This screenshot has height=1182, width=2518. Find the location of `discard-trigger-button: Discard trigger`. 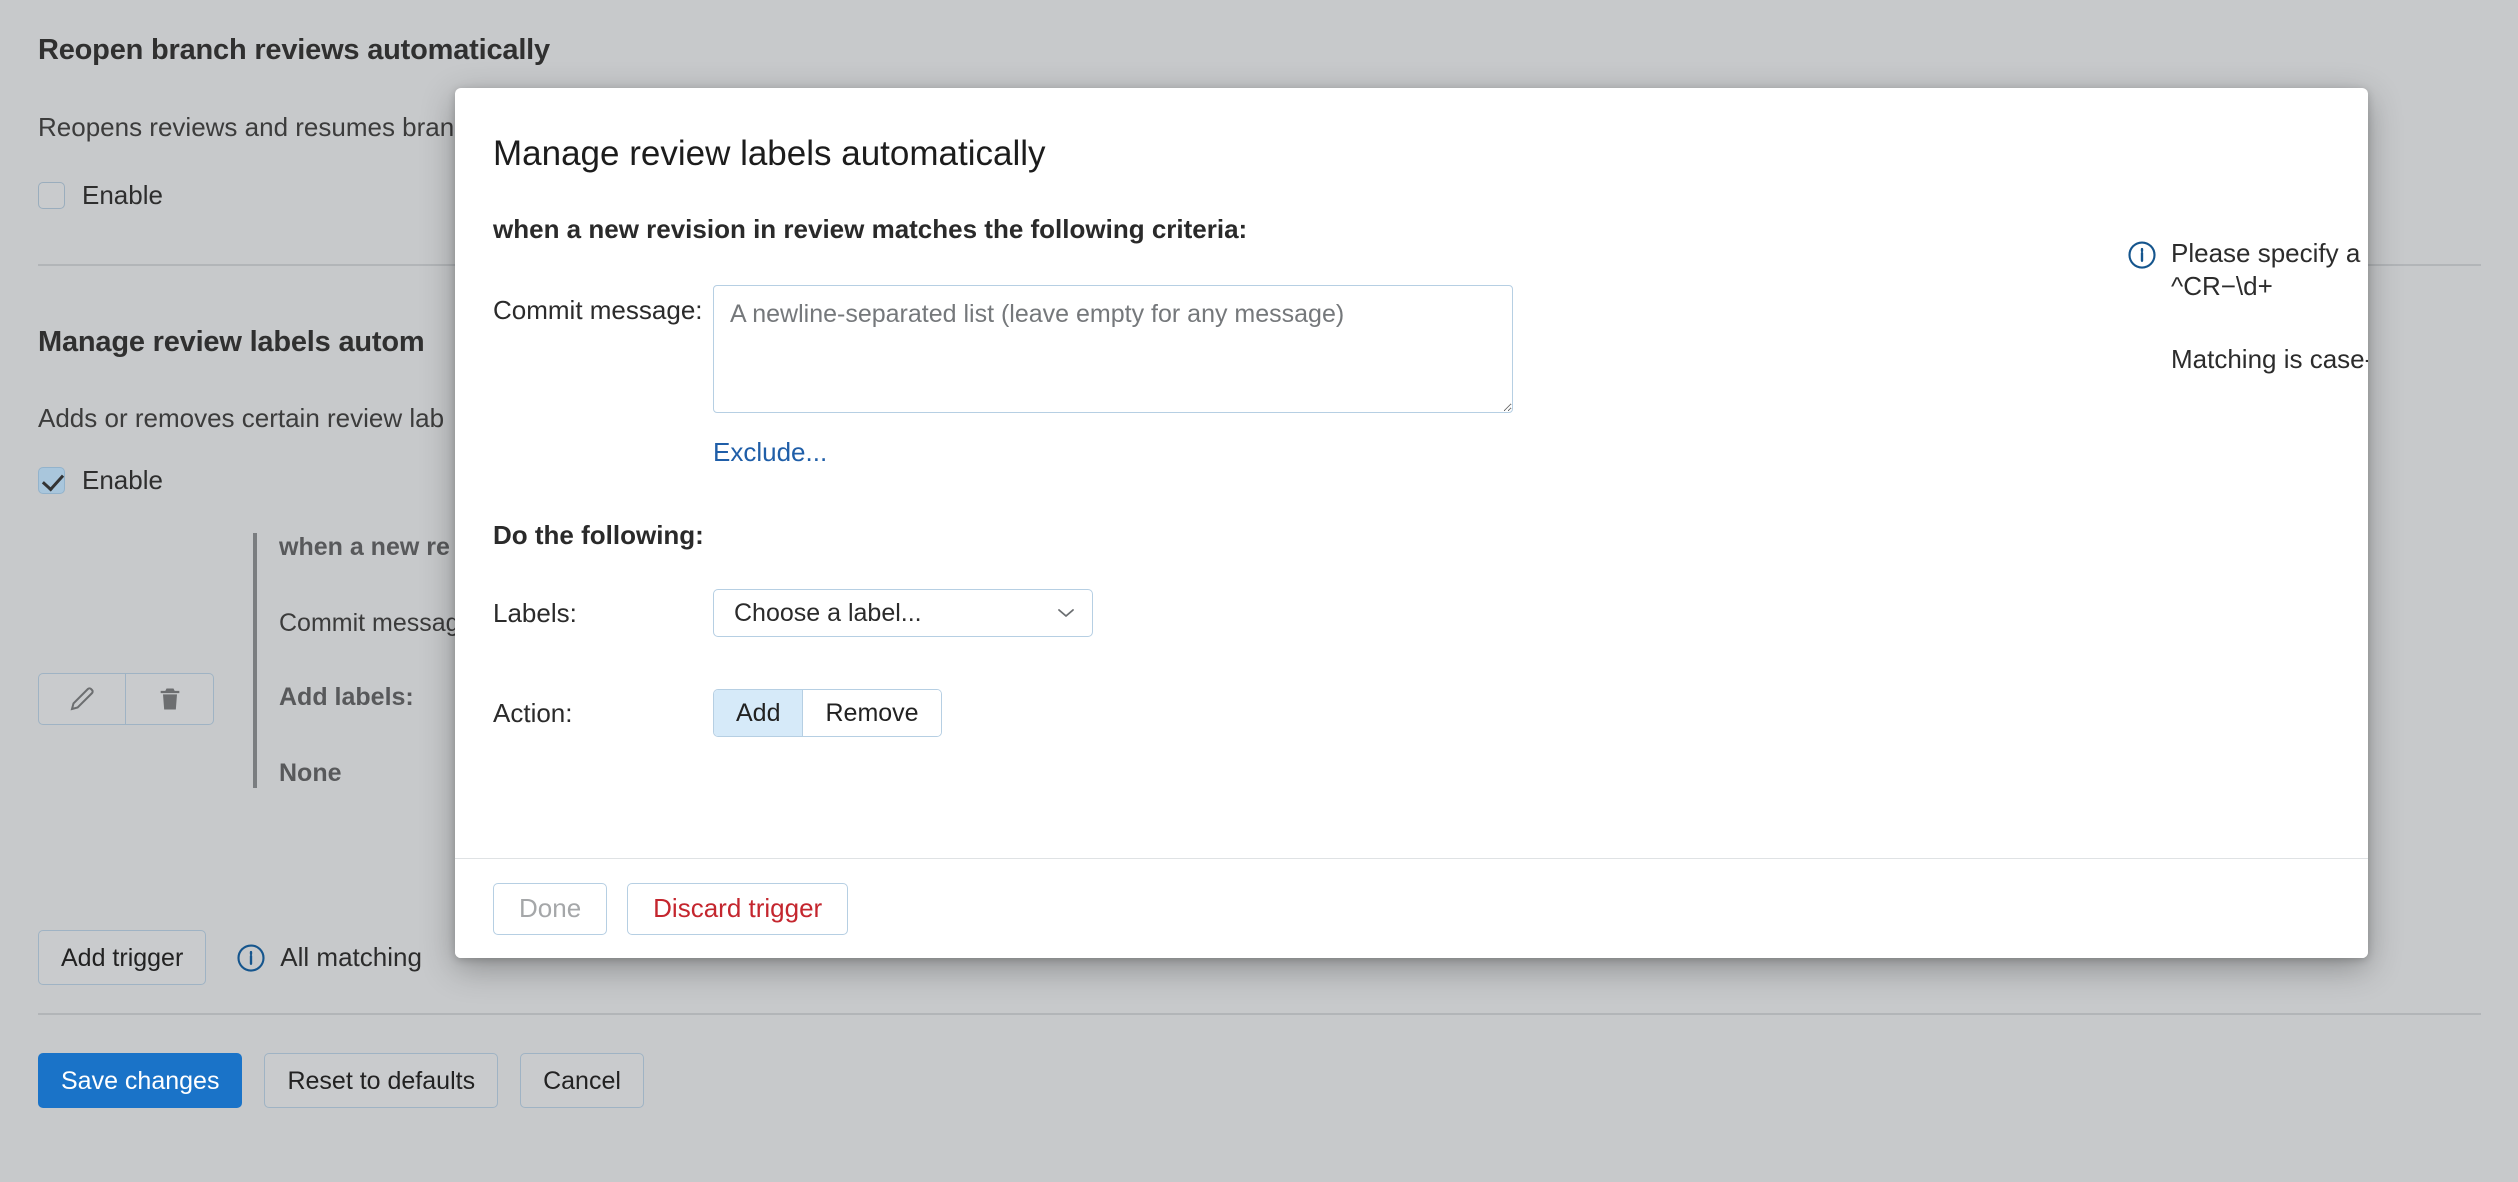

discard-trigger-button: Discard trigger is located at coordinates (738, 908).